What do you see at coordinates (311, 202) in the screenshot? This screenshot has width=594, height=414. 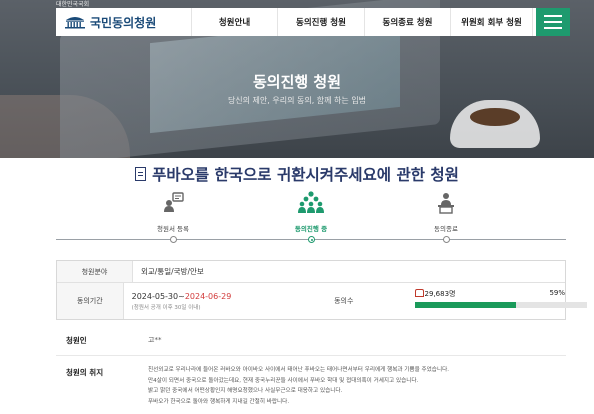 I see `people-group-icon` at bounding box center [311, 202].